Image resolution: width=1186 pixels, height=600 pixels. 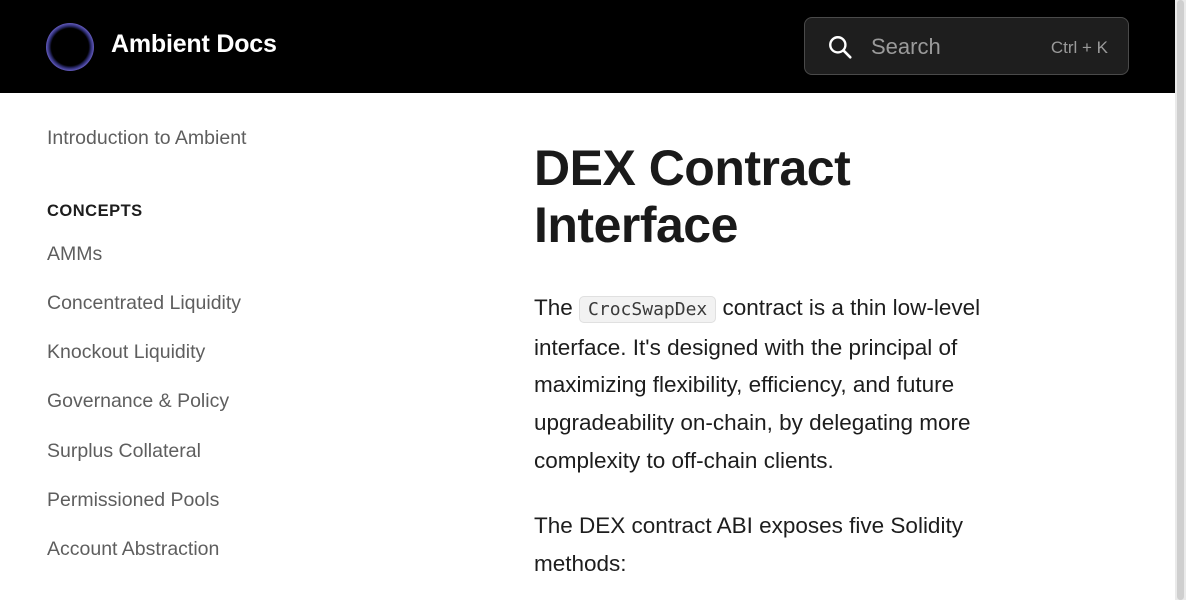 I want to click on sidebar-item-concentrated-liquidity: Concentrated Liquidity, so click(x=144, y=303).